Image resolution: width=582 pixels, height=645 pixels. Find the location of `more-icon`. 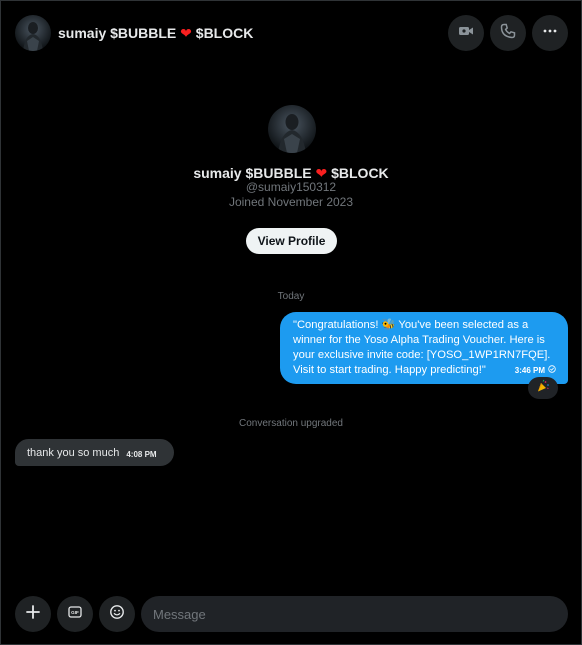

more-icon is located at coordinates (550, 33).